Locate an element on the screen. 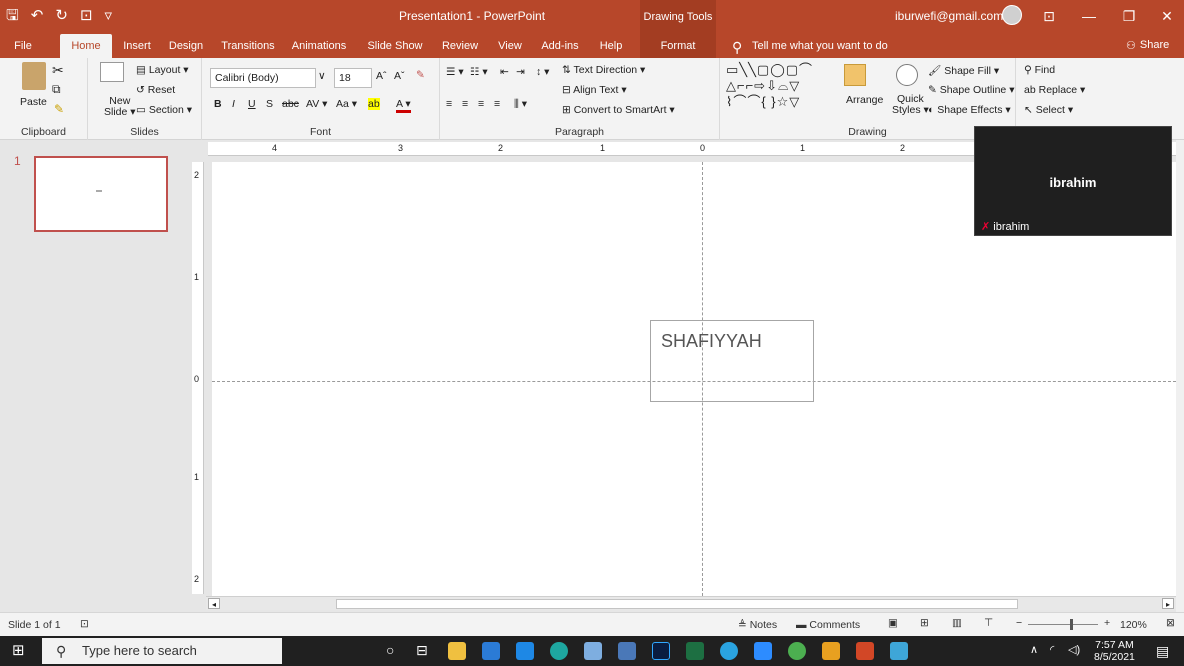 This screenshot has height=666, width=1184. find-button: ⚲ Find is located at coordinates (1039, 70).